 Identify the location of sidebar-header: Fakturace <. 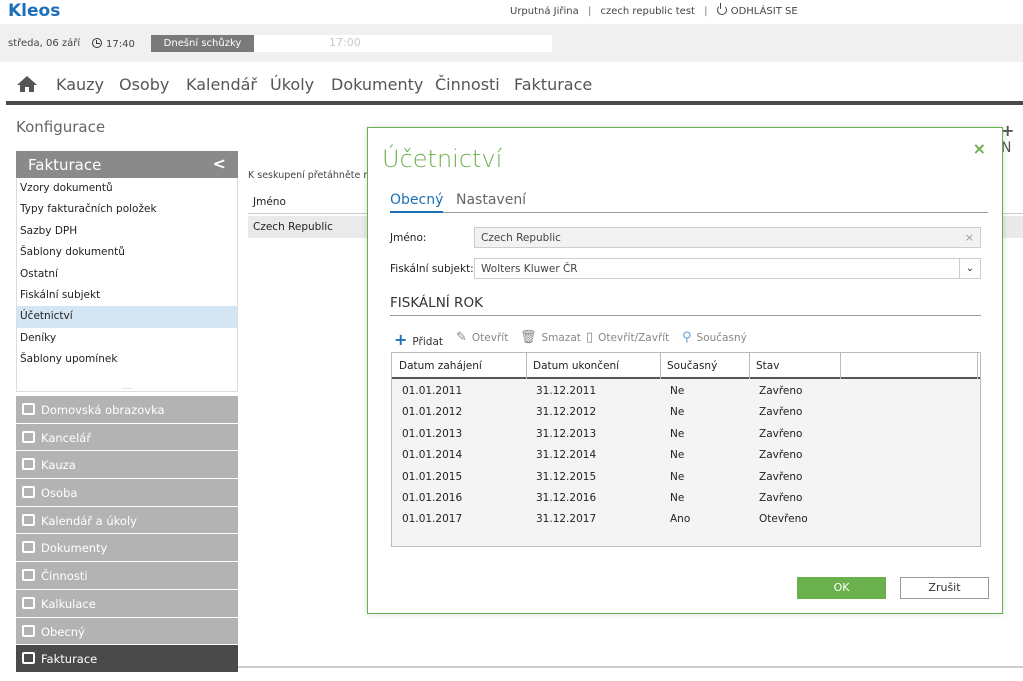
(127, 164).